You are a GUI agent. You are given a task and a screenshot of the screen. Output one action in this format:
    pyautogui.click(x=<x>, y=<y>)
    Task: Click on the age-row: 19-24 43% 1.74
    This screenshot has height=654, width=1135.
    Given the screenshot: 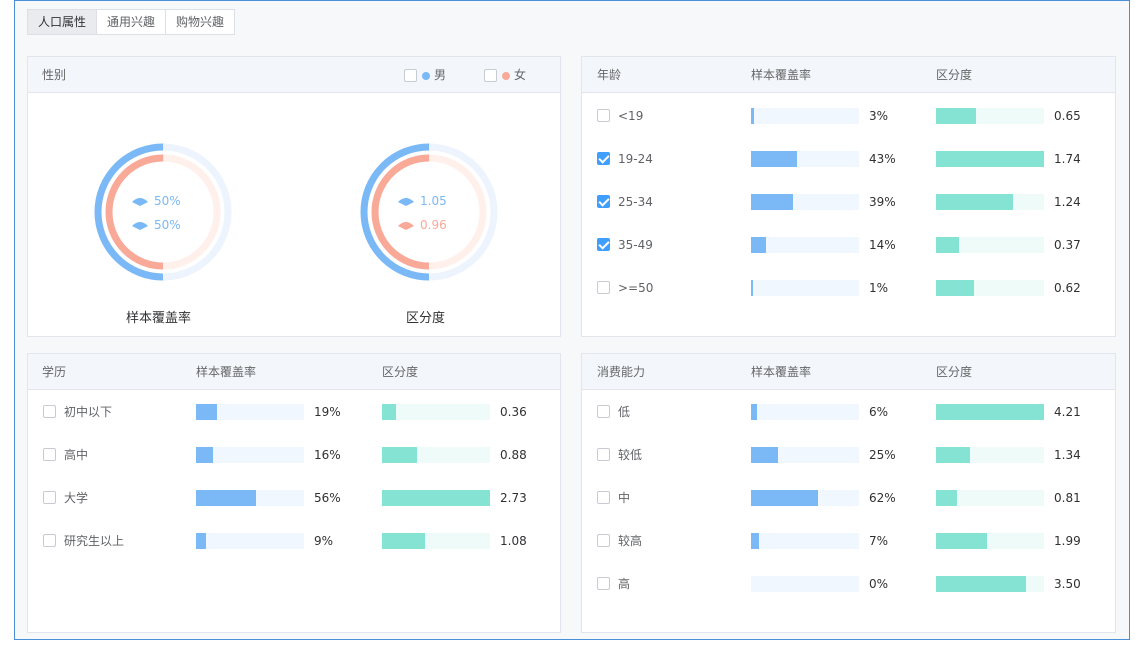 What is the action you would take?
    pyautogui.click(x=848, y=159)
    